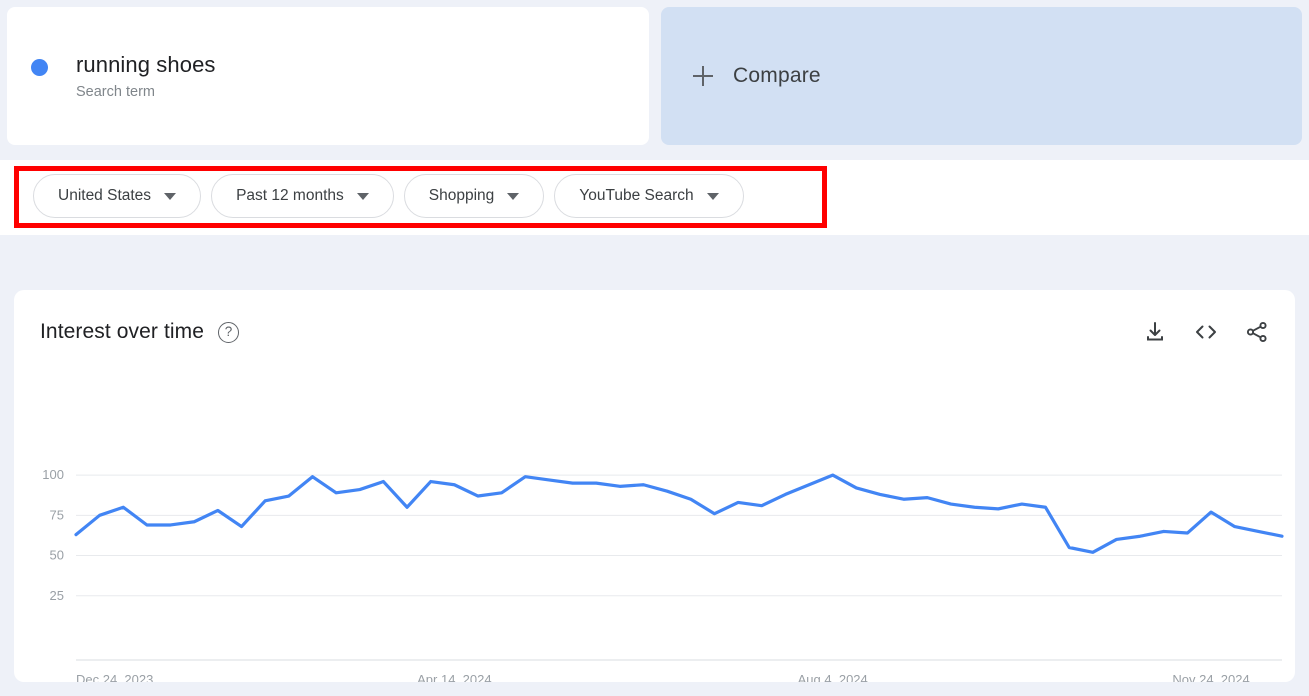  I want to click on x-axis-tick-label: Dec 24, 2023, so click(114, 677).